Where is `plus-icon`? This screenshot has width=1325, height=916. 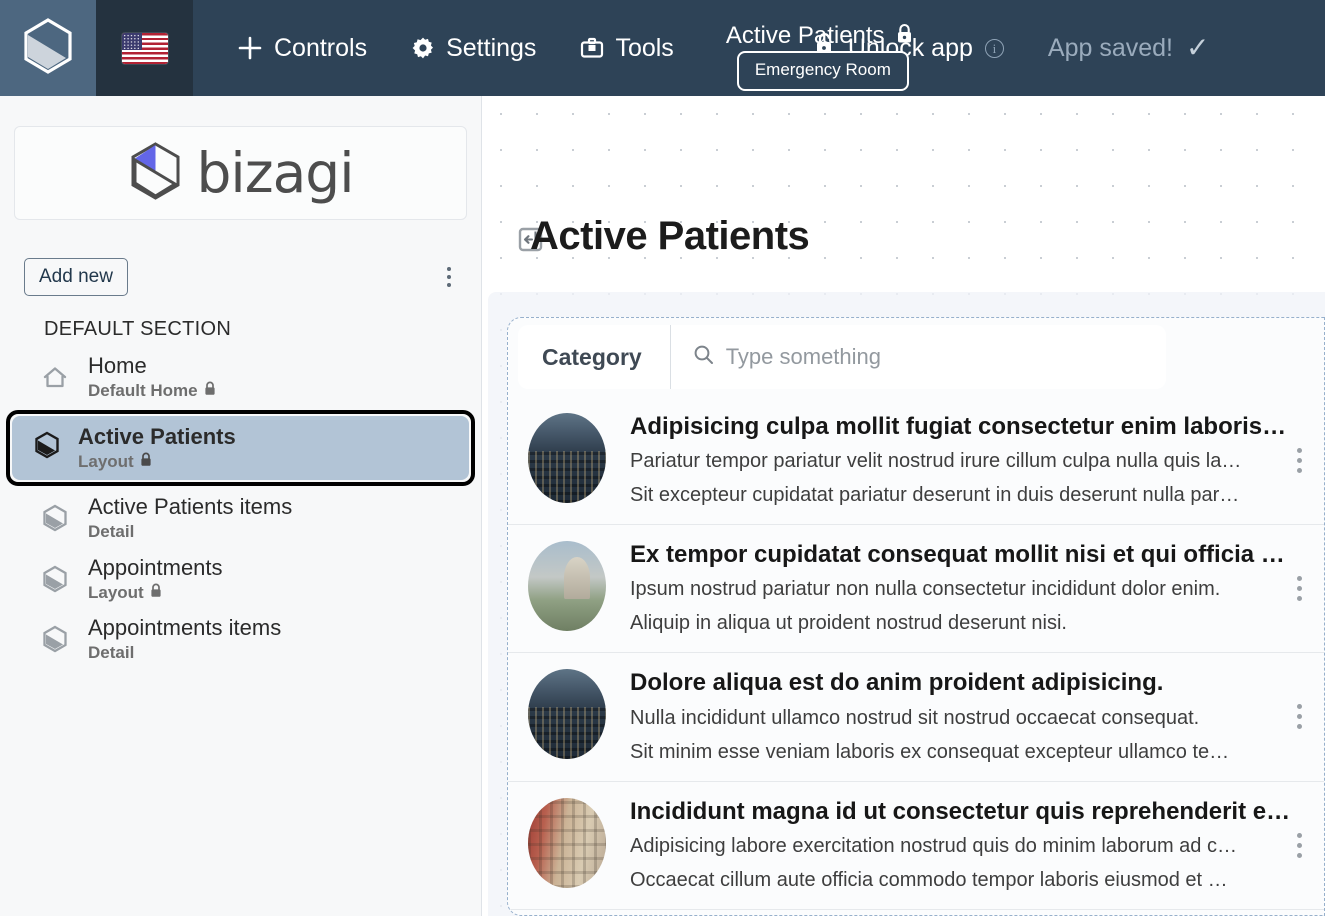
plus-icon is located at coordinates (250, 48).